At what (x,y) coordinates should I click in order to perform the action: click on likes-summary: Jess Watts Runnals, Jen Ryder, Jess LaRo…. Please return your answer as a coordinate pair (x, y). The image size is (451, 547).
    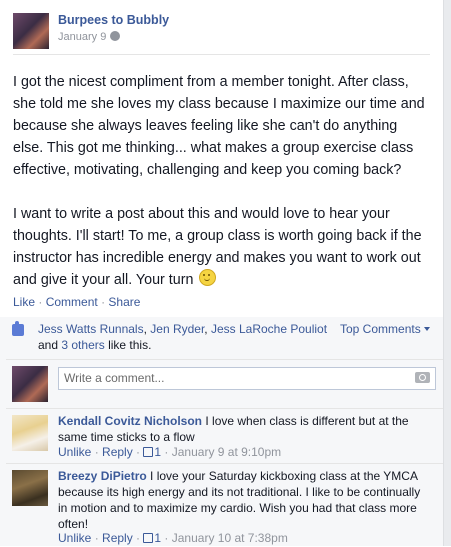
    Looking at the image, I should click on (224, 338).